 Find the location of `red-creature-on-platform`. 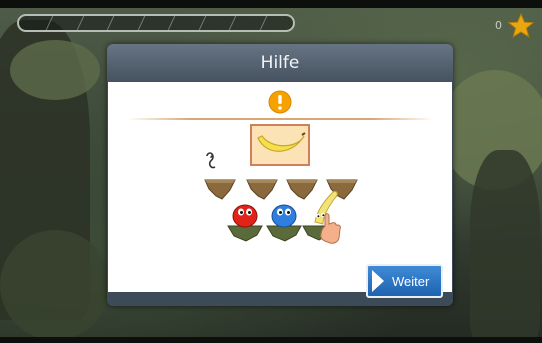

red-creature-on-platform is located at coordinates (245, 223).